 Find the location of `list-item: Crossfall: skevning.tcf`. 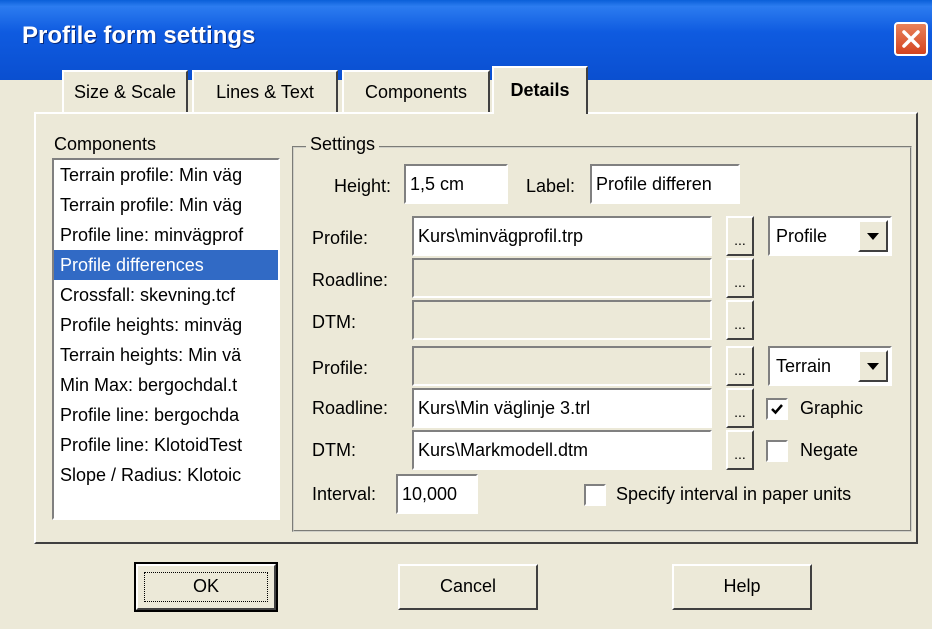

list-item: Crossfall: skevning.tcf is located at coordinates (166, 295).